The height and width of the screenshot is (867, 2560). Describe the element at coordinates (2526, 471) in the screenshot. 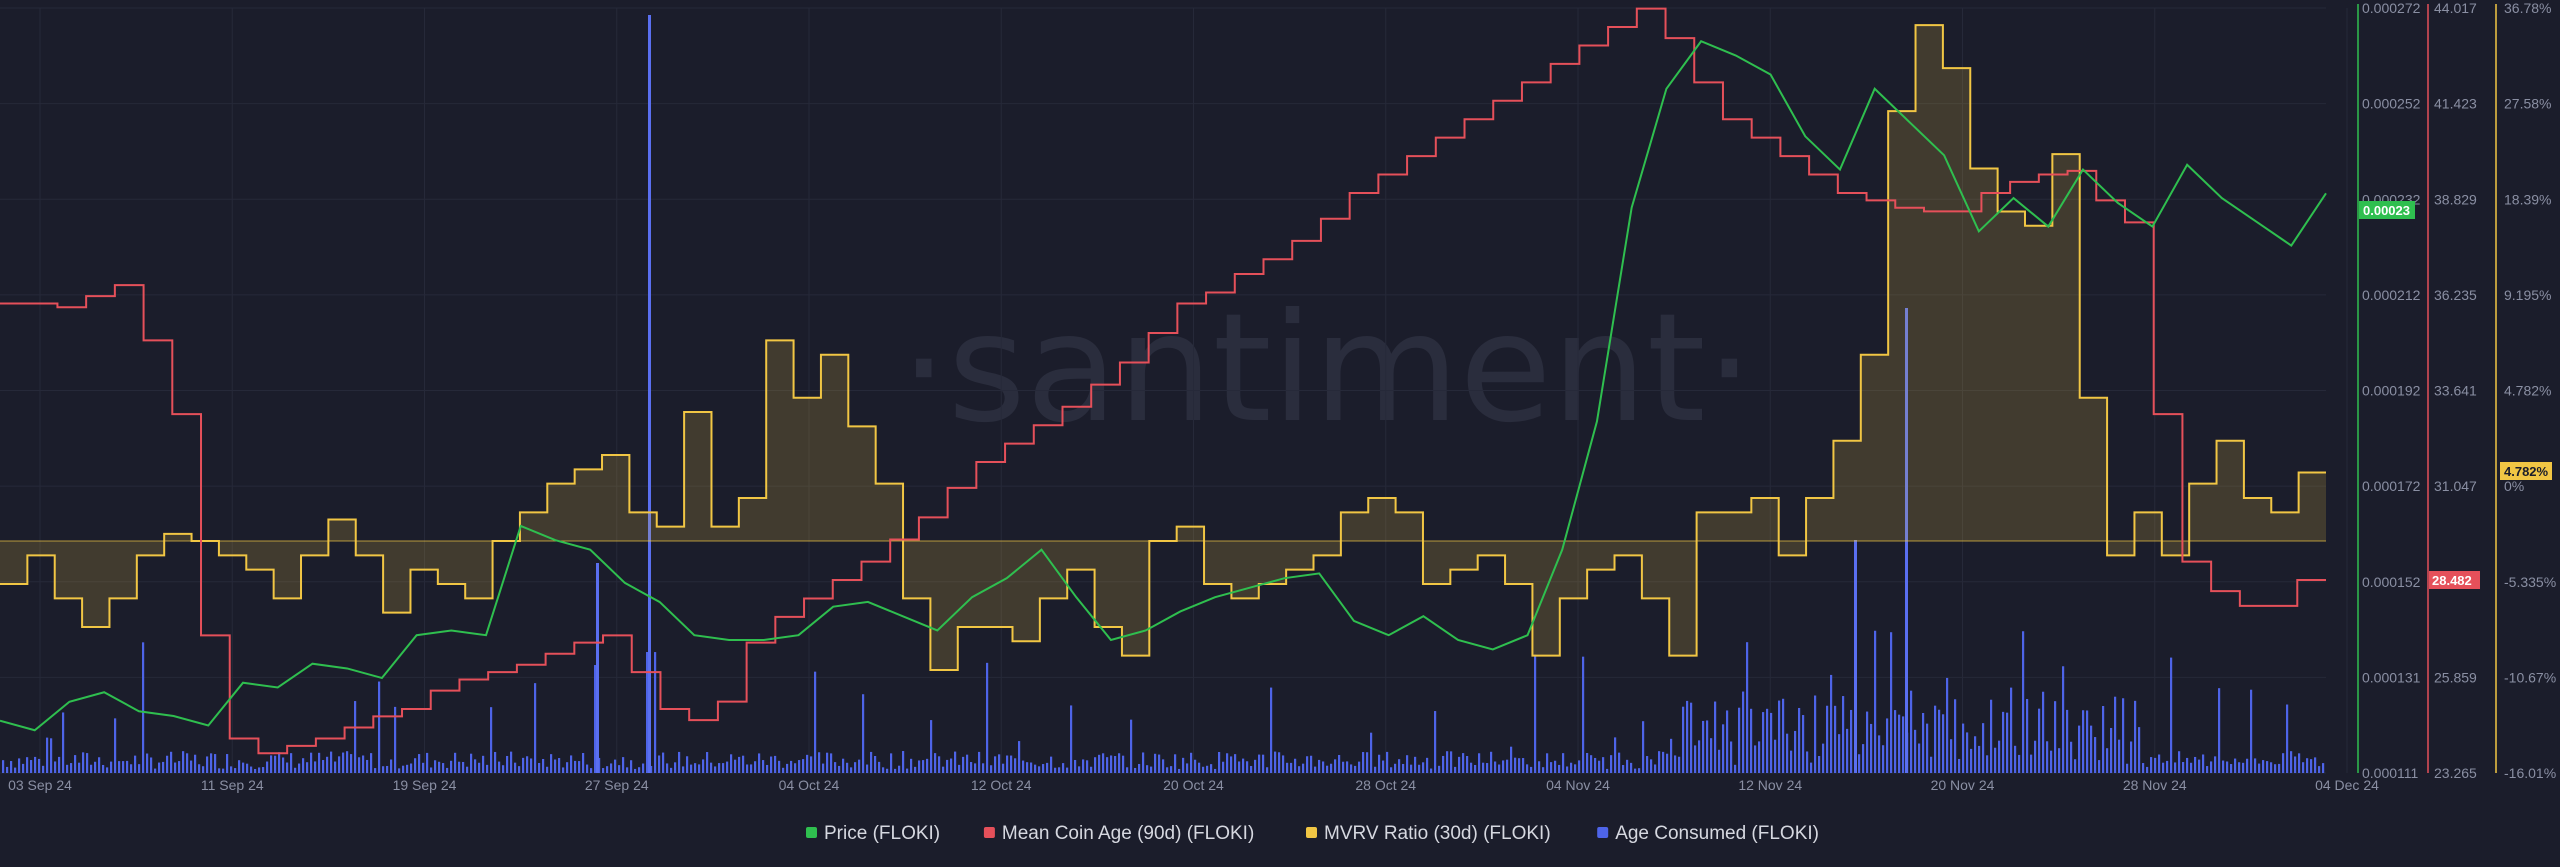

I see `mvrv-badge-text: 4.782%` at that location.